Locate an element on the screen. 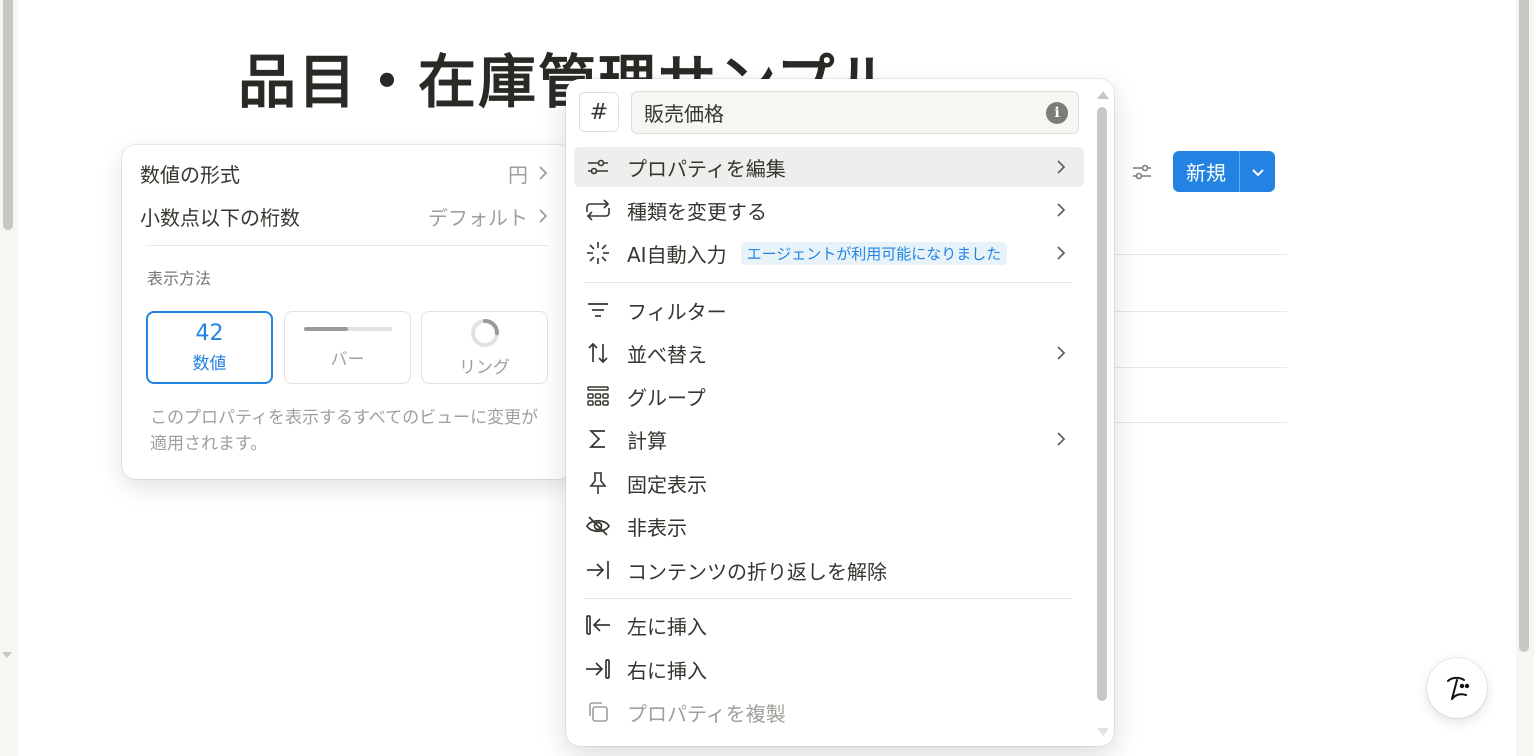 The height and width of the screenshot is (756, 1534). menu-item-label: 種類を変更する is located at coordinates (697, 211).